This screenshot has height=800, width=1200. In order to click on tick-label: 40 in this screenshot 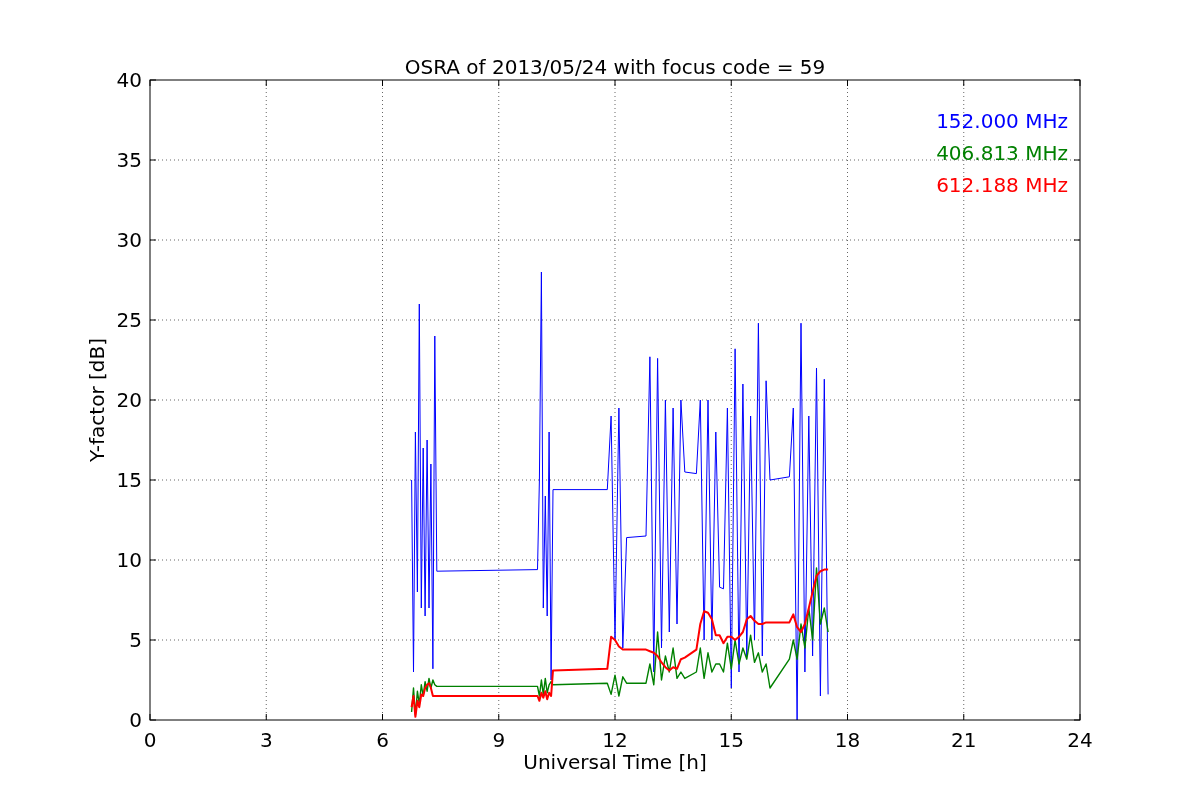, I will do `click(129, 80)`.